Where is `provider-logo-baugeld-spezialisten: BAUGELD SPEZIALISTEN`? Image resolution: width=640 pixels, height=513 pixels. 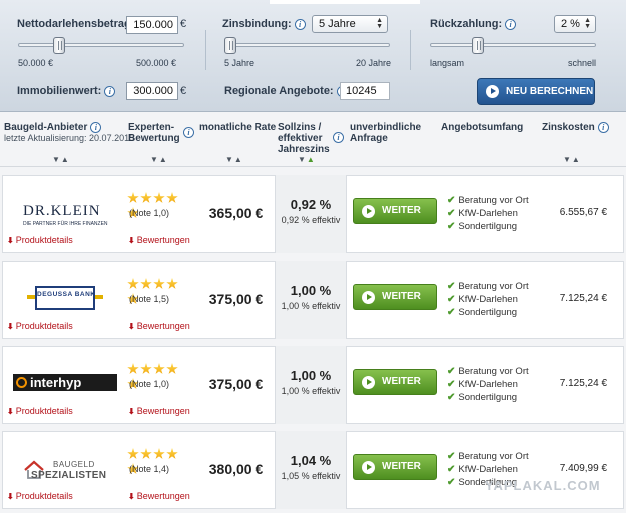
provider-logo-baugeld-spezialisten: BAUGELD SPEZIALISTEN is located at coordinates (64, 467).